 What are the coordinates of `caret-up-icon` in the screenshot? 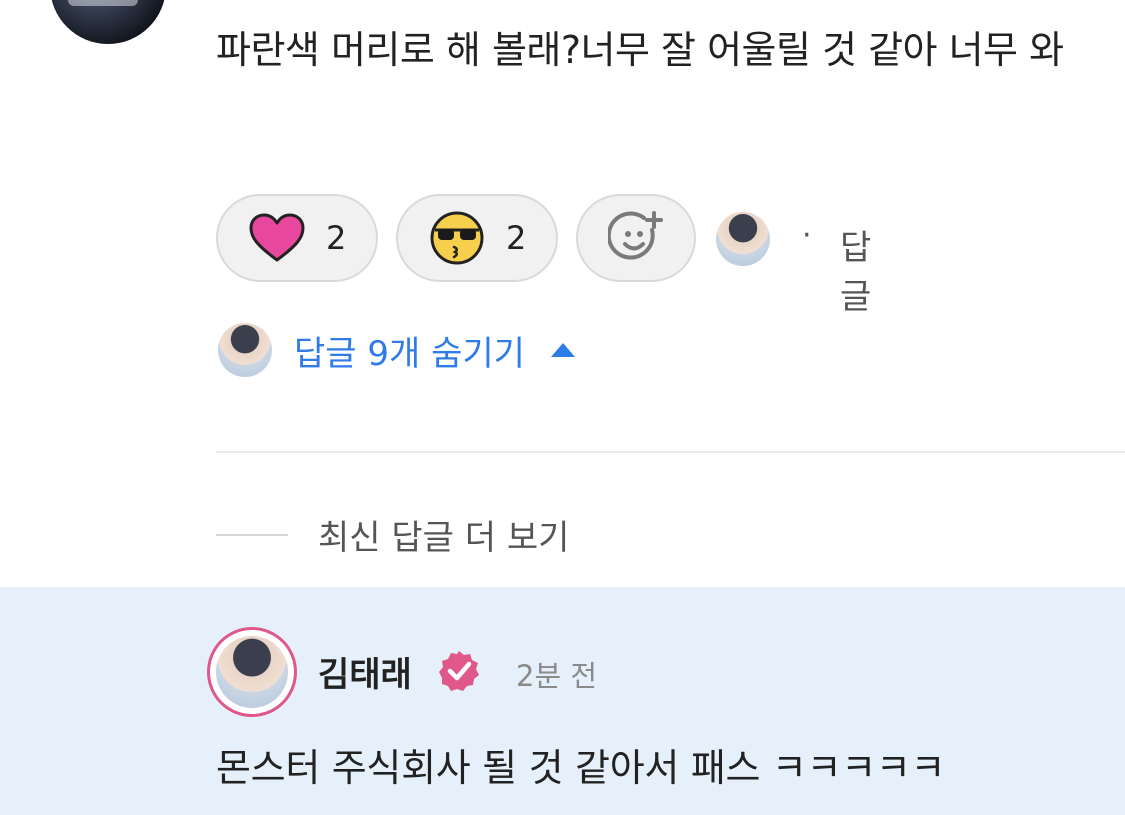 It's located at (562, 350).